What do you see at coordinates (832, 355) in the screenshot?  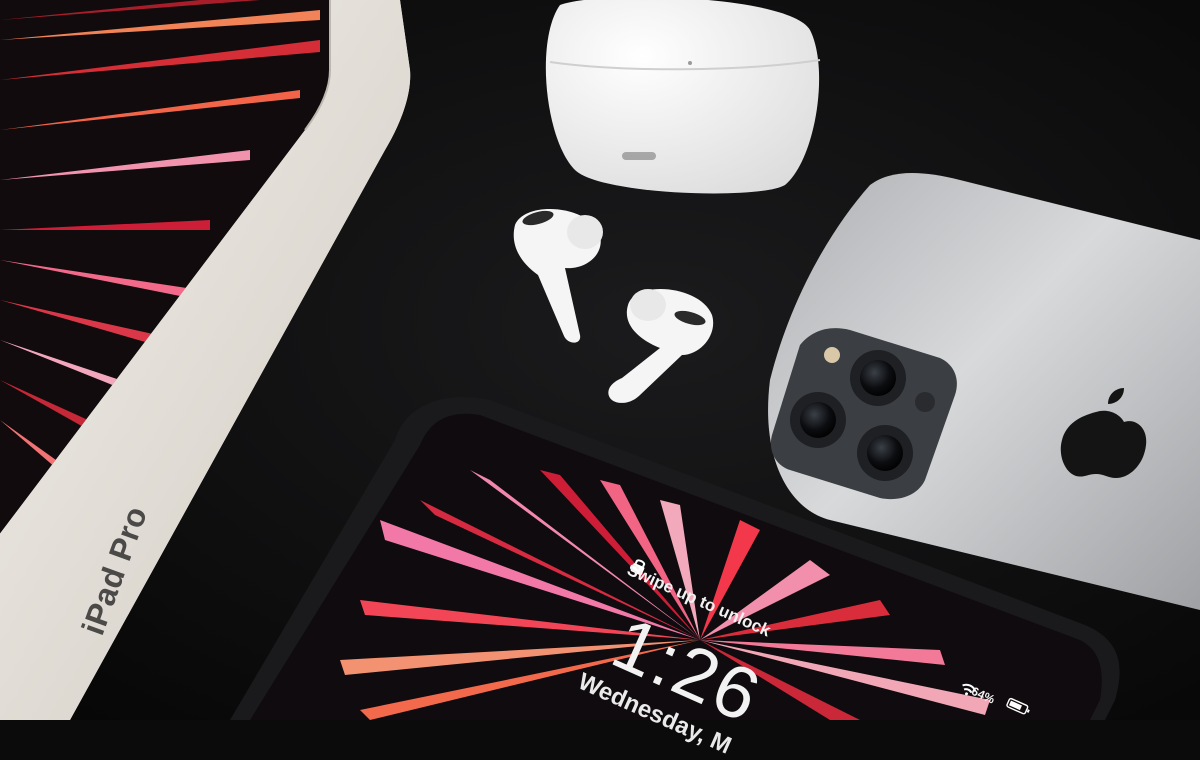 I see `camera-flash` at bounding box center [832, 355].